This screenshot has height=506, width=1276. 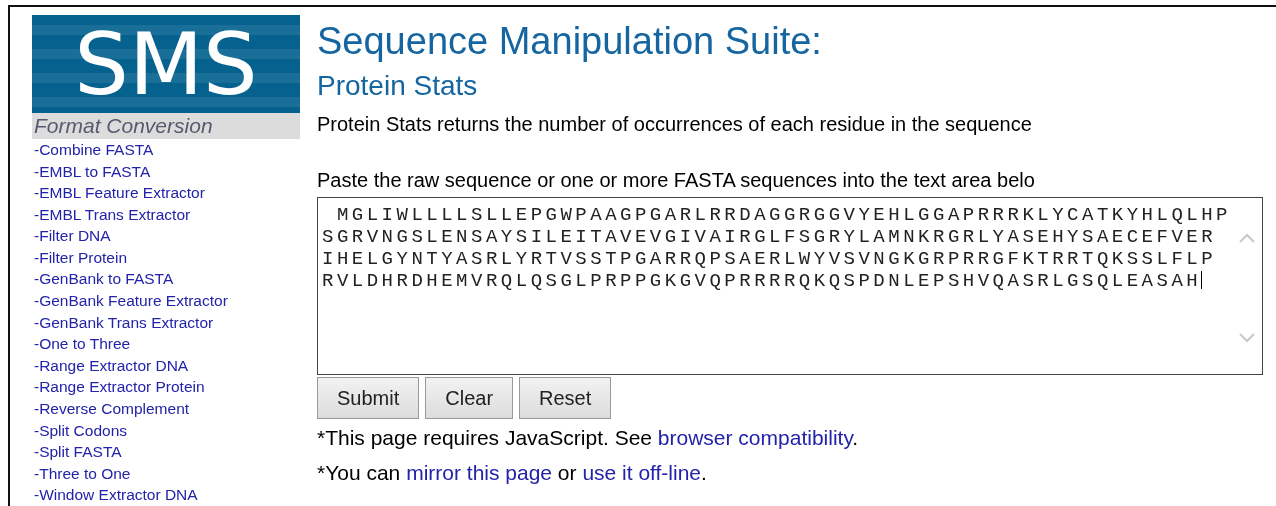 What do you see at coordinates (642, 472) in the screenshot?
I see `note-link: use it off-line` at bounding box center [642, 472].